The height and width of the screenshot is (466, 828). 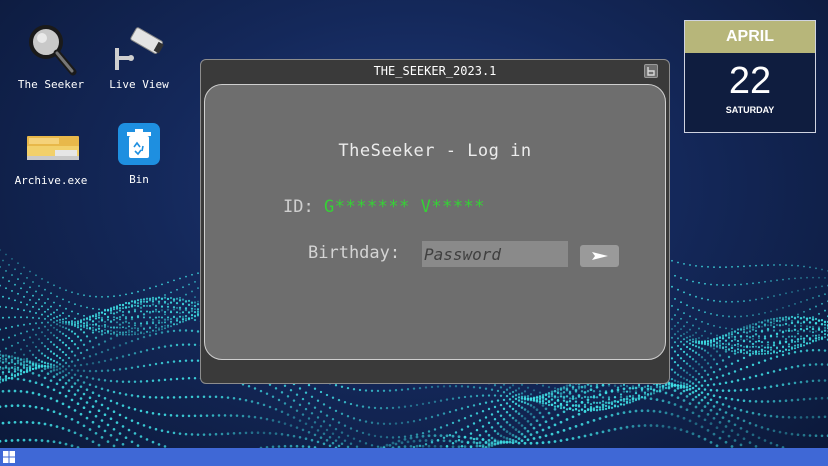 I want to click on desktop-icon-live-view: Live View, so click(x=139, y=55).